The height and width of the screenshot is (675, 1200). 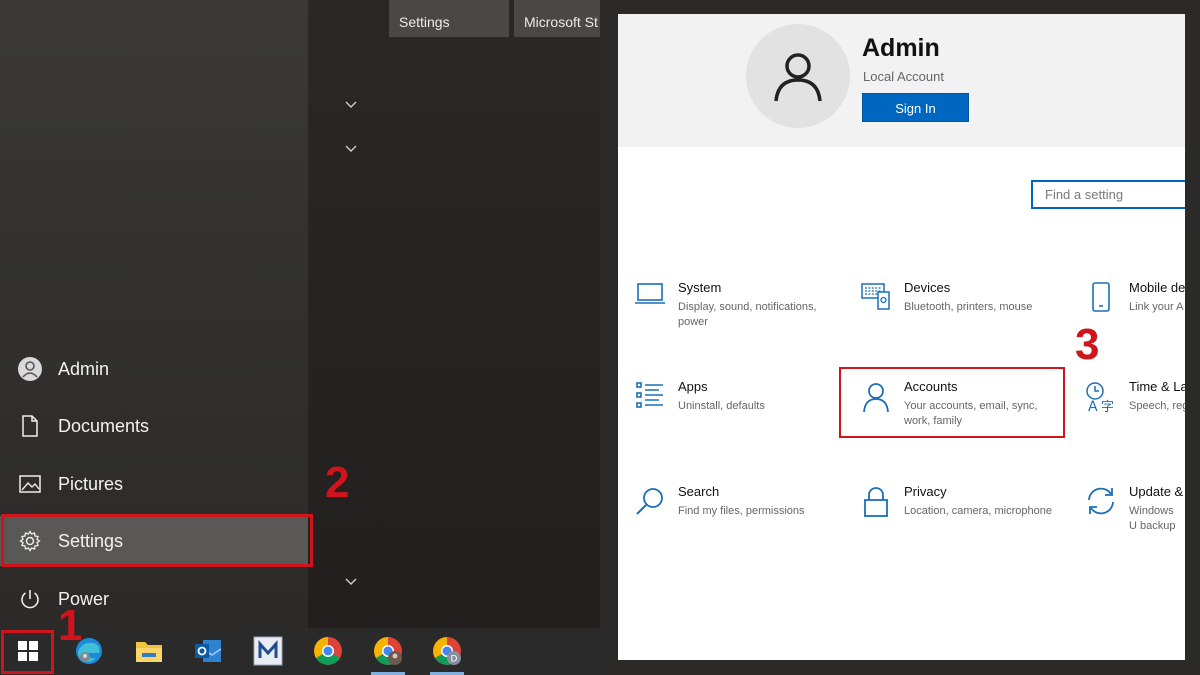 What do you see at coordinates (740, 398) in the screenshot?
I see `category-apps: Apps Uninstall, defaults` at bounding box center [740, 398].